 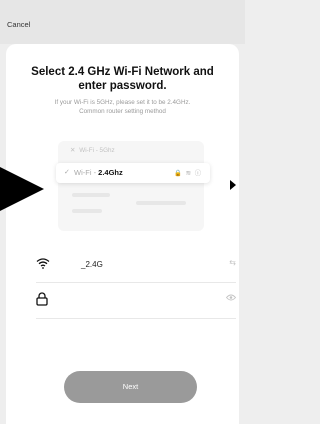 What do you see at coordinates (231, 298) in the screenshot?
I see `eye-icon` at bounding box center [231, 298].